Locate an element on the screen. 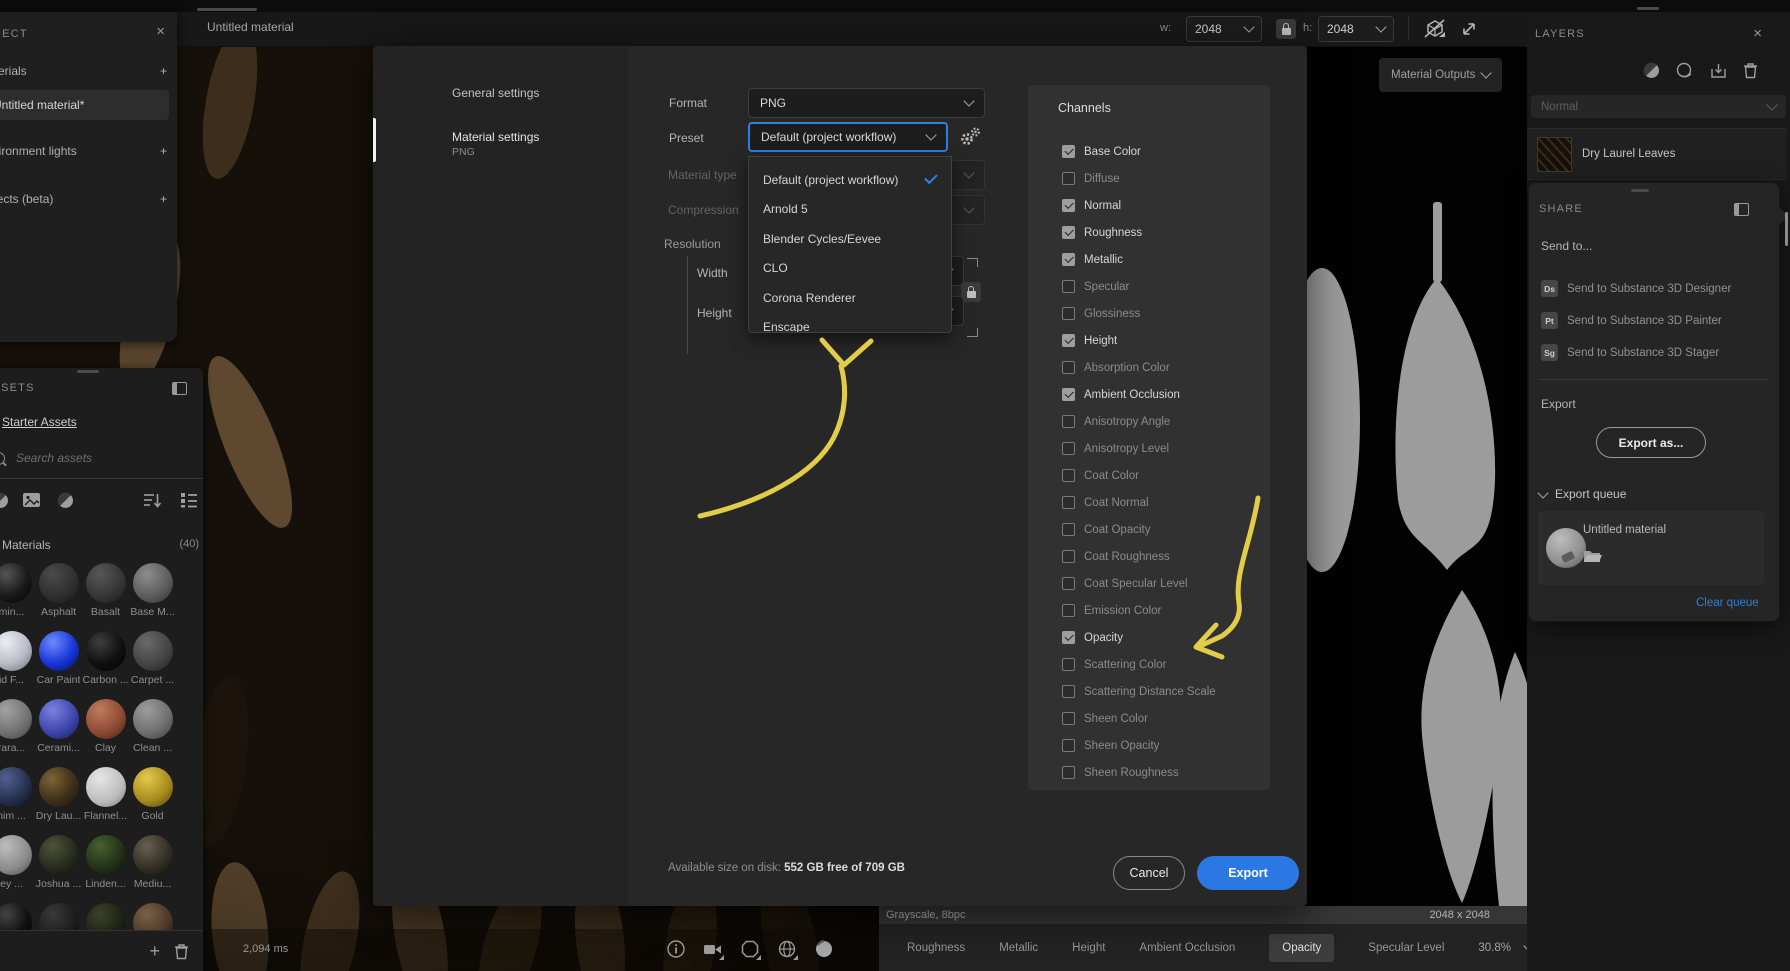 Image resolution: width=1790 pixels, height=971 pixels. nav-material-settings: Material settings is located at coordinates (495, 137).